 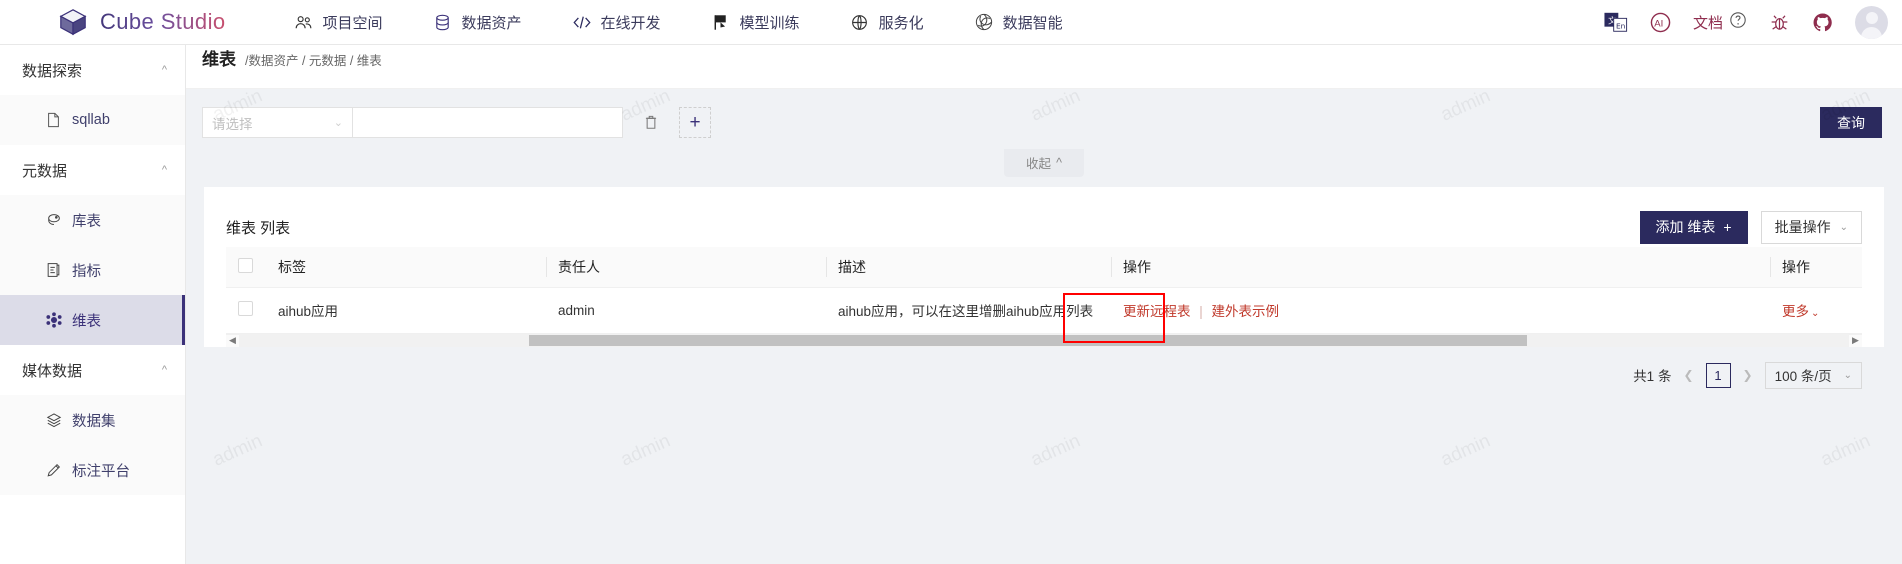 What do you see at coordinates (1660, 22) in the screenshot?
I see `ai-circle-icon: AI` at bounding box center [1660, 22].